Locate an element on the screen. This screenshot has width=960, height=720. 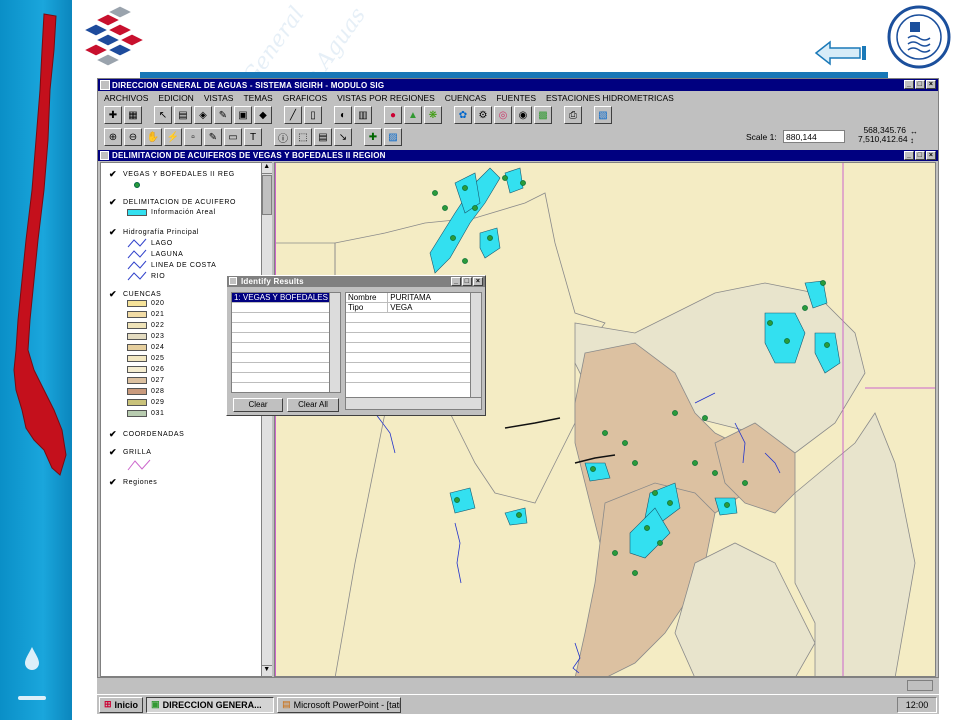
print-button: ⎙ is located at coordinates (573, 115).